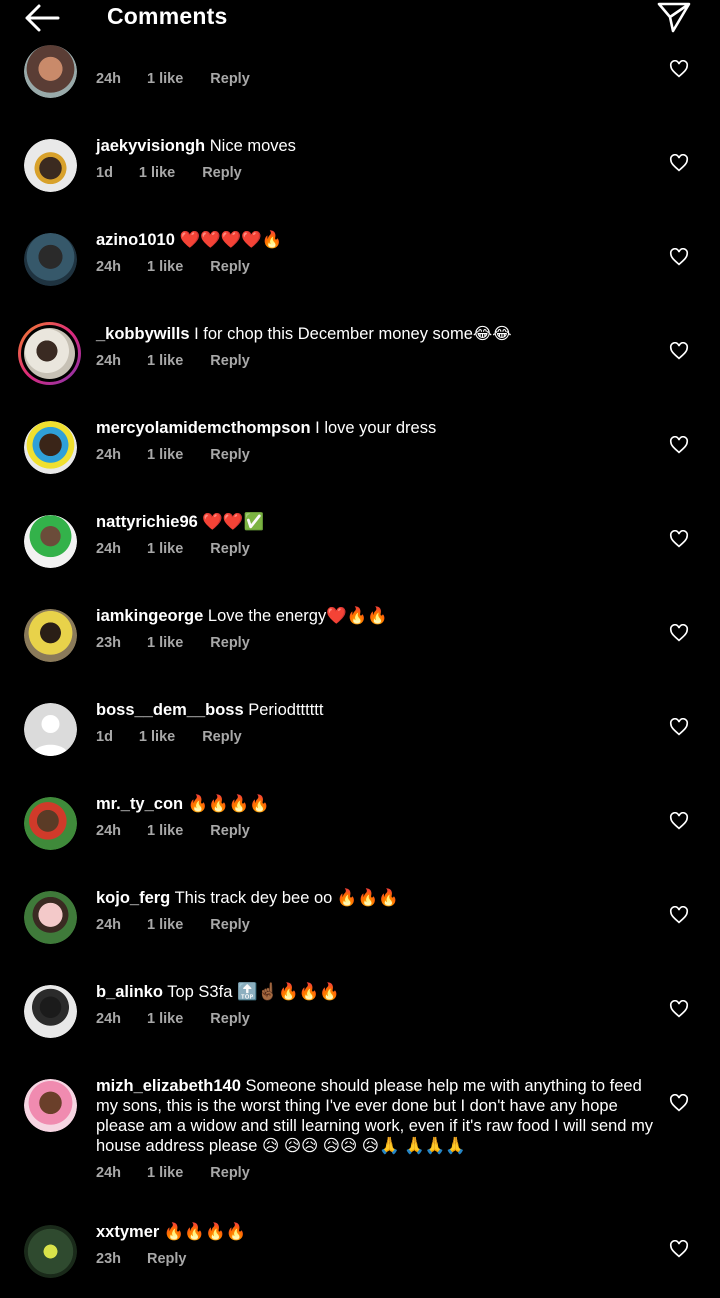 This screenshot has width=720, height=1298. What do you see at coordinates (133, 898) in the screenshot?
I see `comment-username: kojo_ferg` at bounding box center [133, 898].